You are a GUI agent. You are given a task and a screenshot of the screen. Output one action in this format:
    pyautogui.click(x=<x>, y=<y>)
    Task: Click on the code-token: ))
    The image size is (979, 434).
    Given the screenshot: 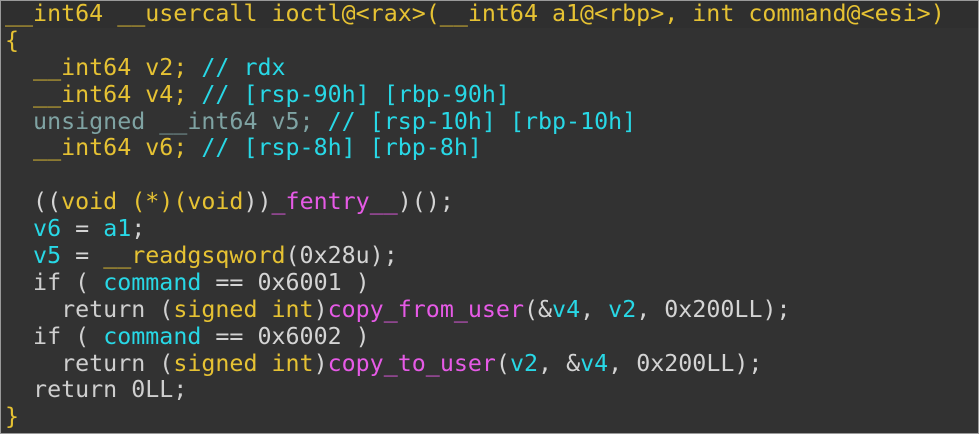 What is the action you would take?
    pyautogui.click(x=257, y=201)
    